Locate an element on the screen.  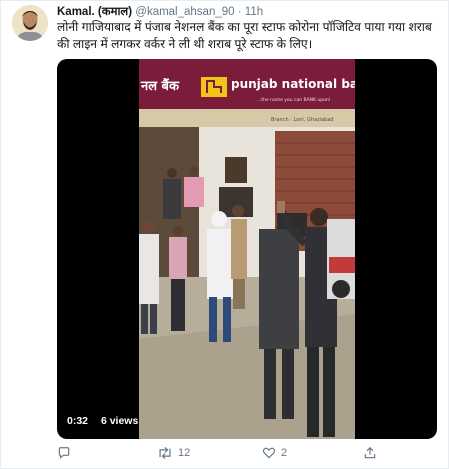
sign-branch: Branch : Loni, Ghaziabad is located at coordinates (302, 120).